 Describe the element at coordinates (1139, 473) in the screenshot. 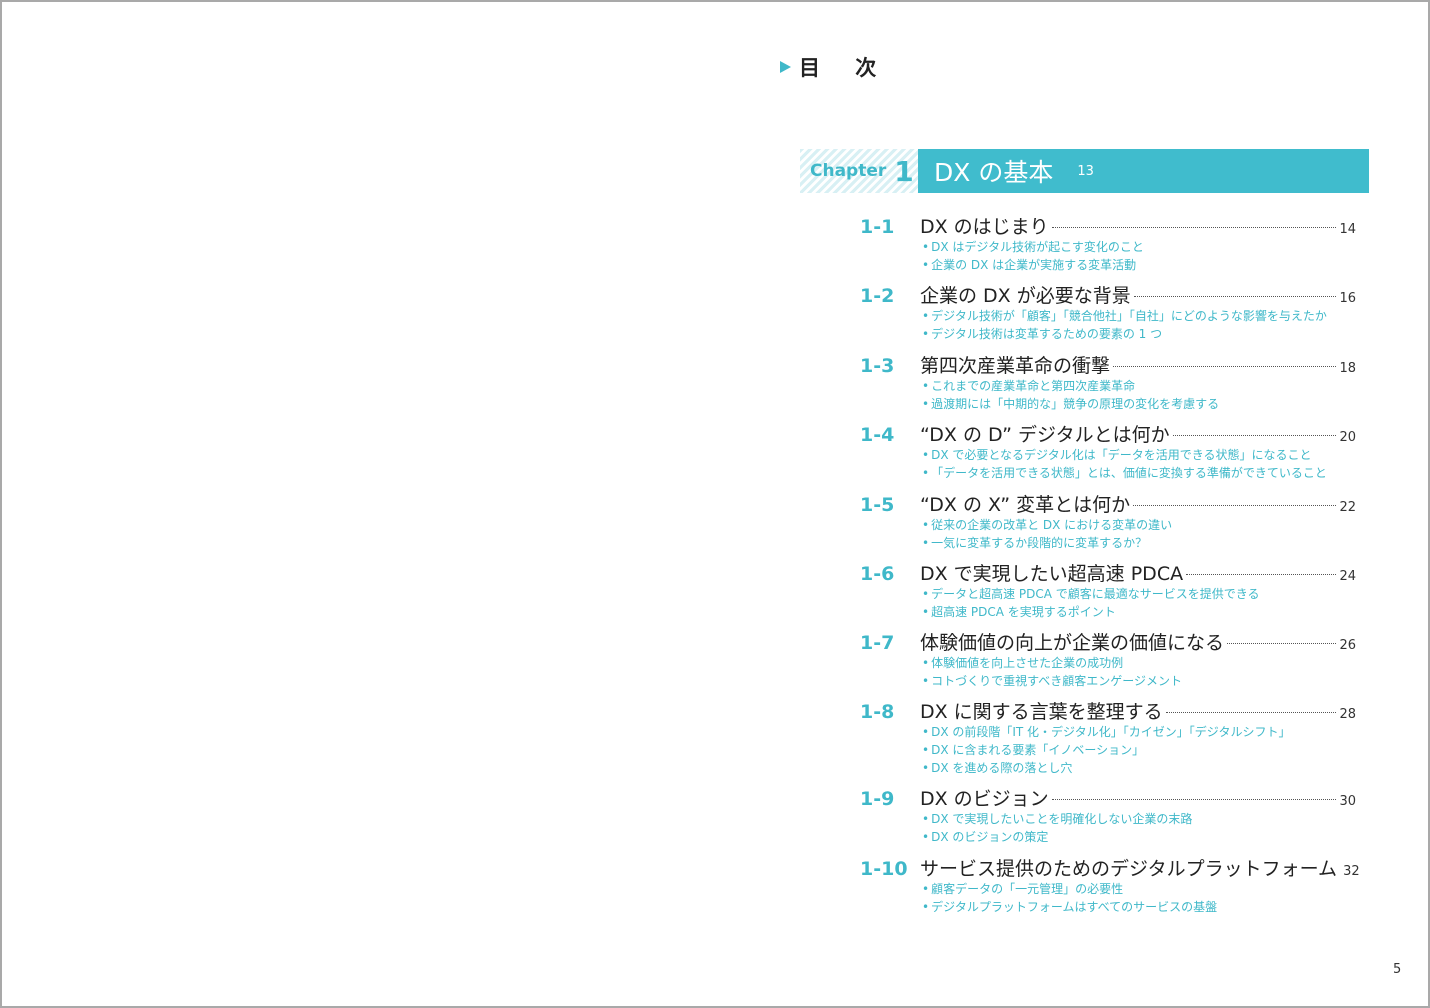

I see `entry-subtopic: 「データを活用できる状態」とは、価値に変換する準備ができていること` at that location.